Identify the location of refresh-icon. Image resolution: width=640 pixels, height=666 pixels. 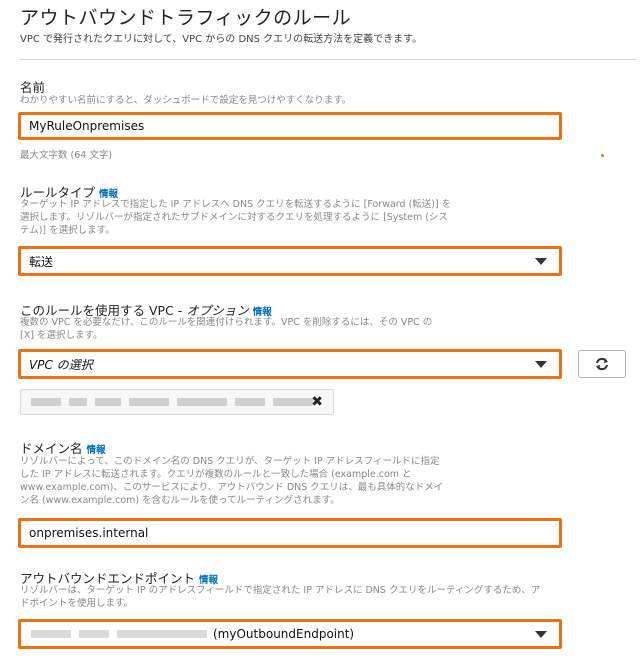
(602, 364).